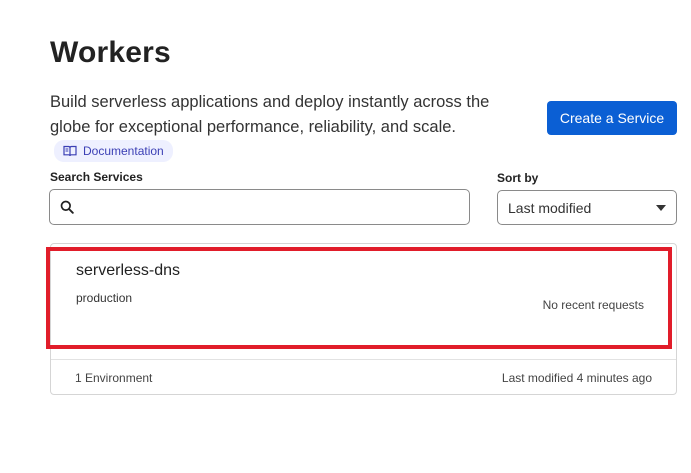  What do you see at coordinates (550, 207) in the screenshot?
I see `sort-selected-value: Last modified` at bounding box center [550, 207].